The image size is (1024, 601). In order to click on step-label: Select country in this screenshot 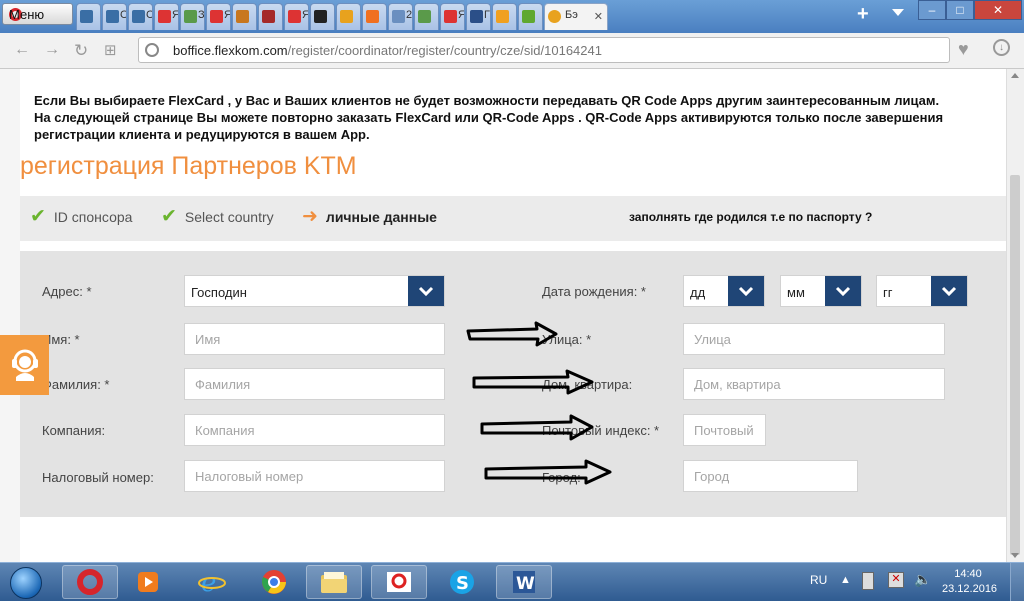, I will do `click(229, 217)`.